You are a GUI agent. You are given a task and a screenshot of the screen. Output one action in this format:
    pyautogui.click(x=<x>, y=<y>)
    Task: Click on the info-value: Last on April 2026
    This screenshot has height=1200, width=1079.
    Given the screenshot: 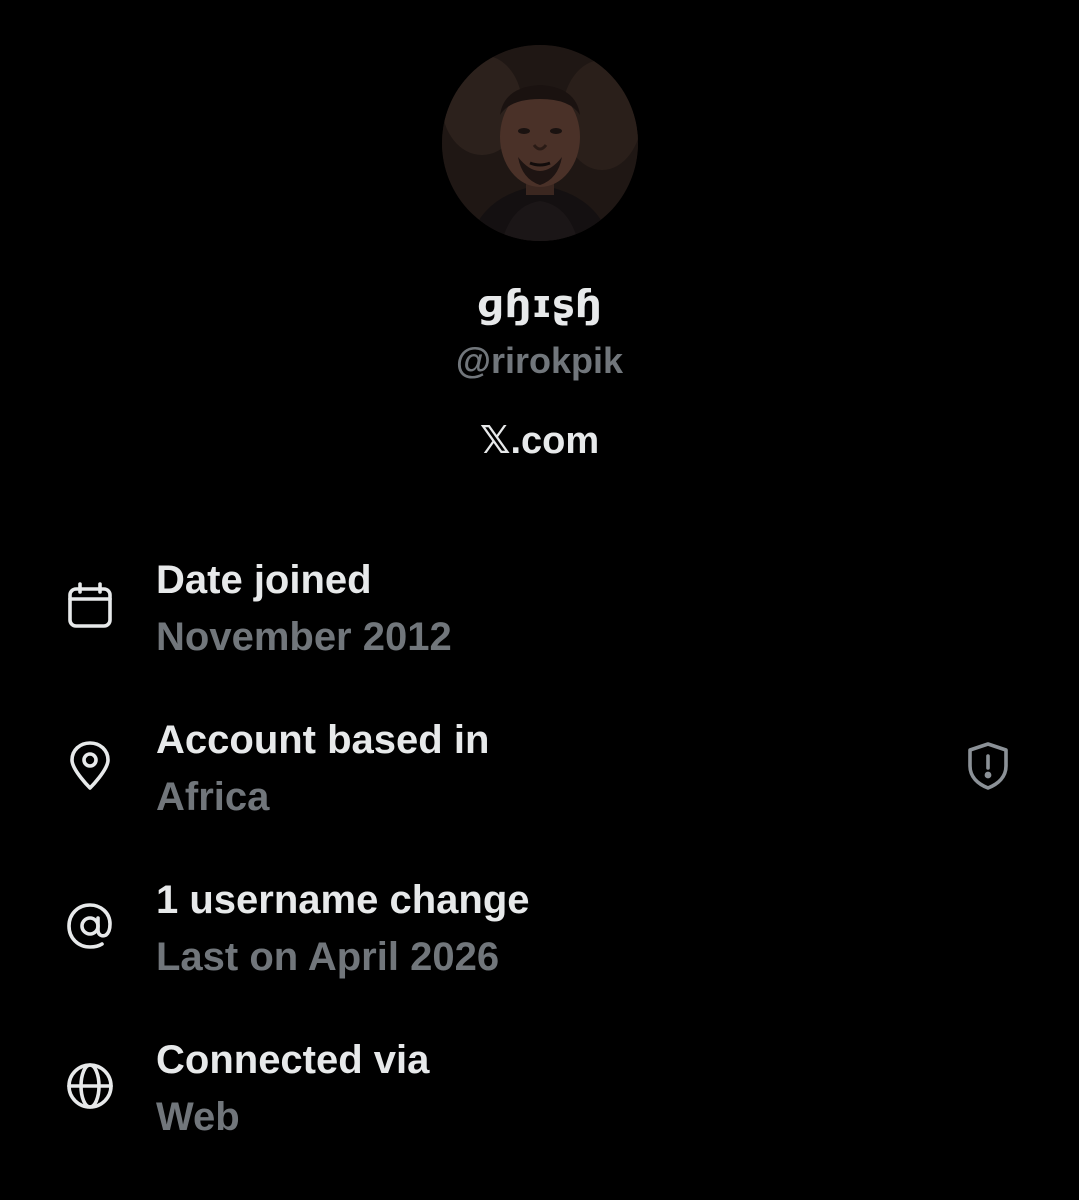 What is the action you would take?
    pyautogui.click(x=328, y=957)
    